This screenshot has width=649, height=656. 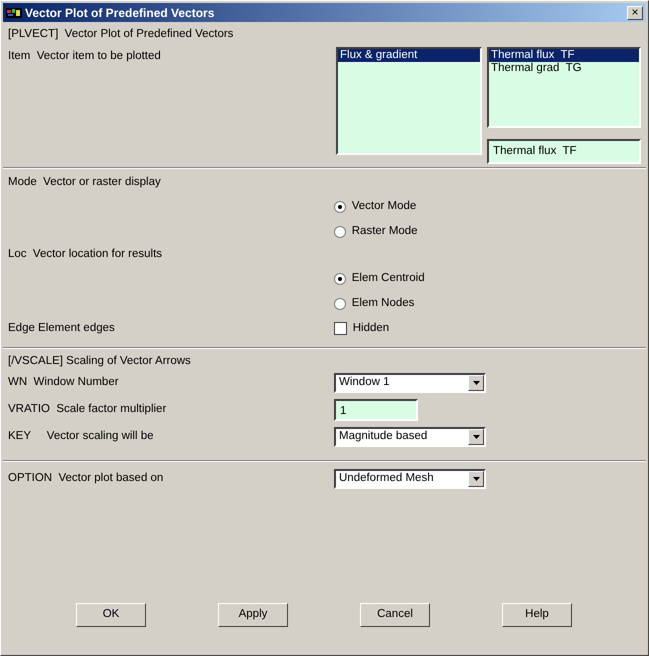 I want to click on field-label: KEY Vector scaling will be, so click(x=81, y=436).